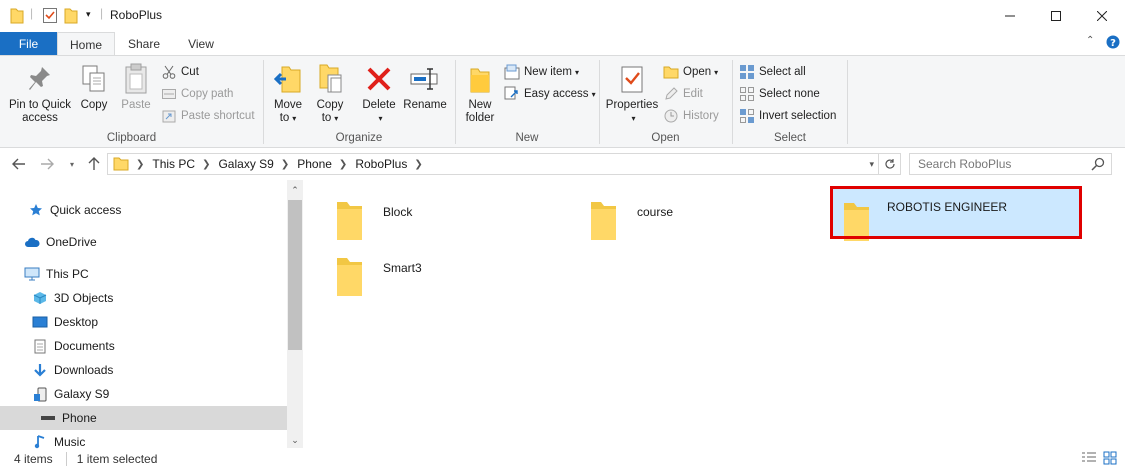 The width and height of the screenshot is (1125, 470). What do you see at coordinates (425, 87) in the screenshot?
I see `rename-button: Rename` at bounding box center [425, 87].